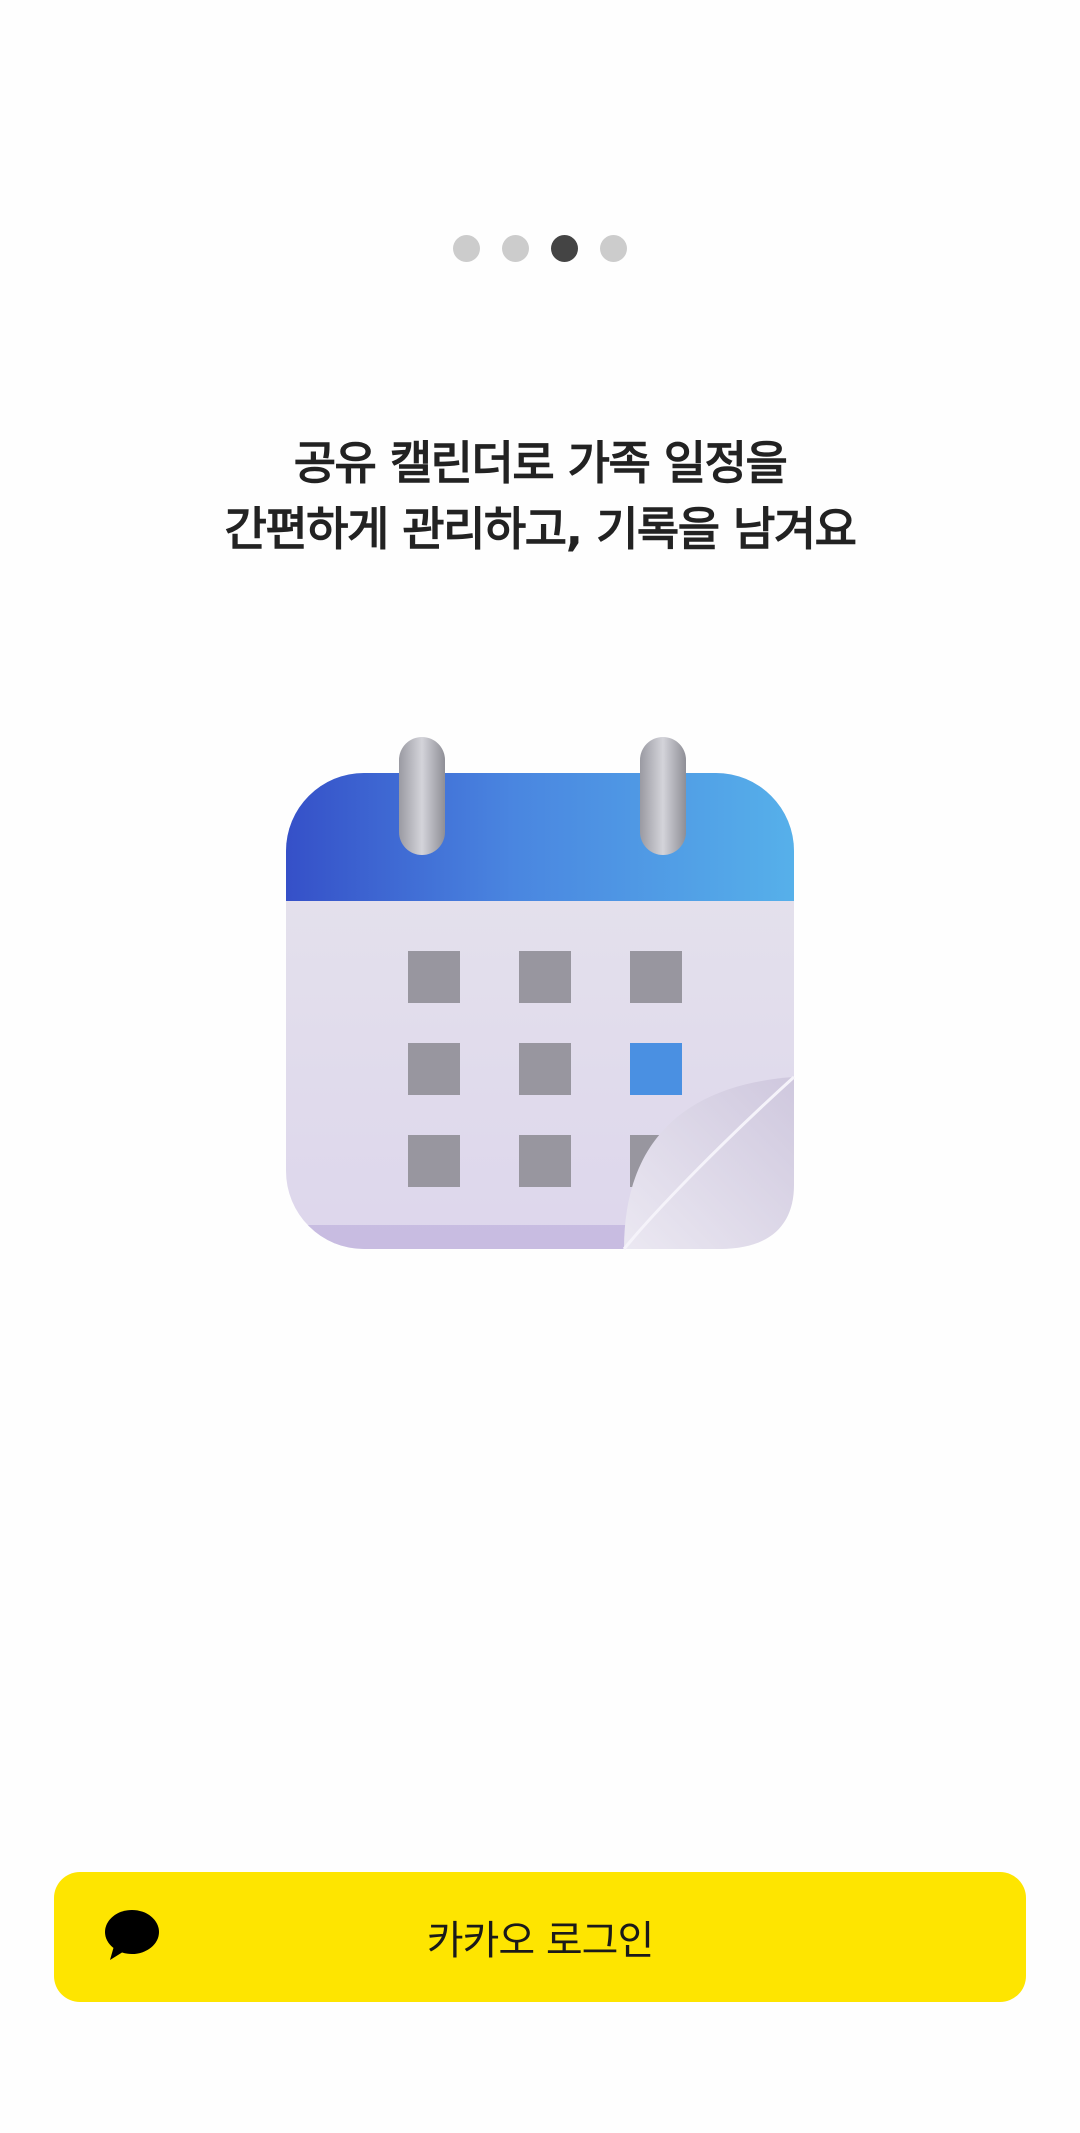 Image resolution: width=1080 pixels, height=2133 pixels. Describe the element at coordinates (540, 1941) in the screenshot. I see `kakao-login-label: 카카오 로그인` at that location.